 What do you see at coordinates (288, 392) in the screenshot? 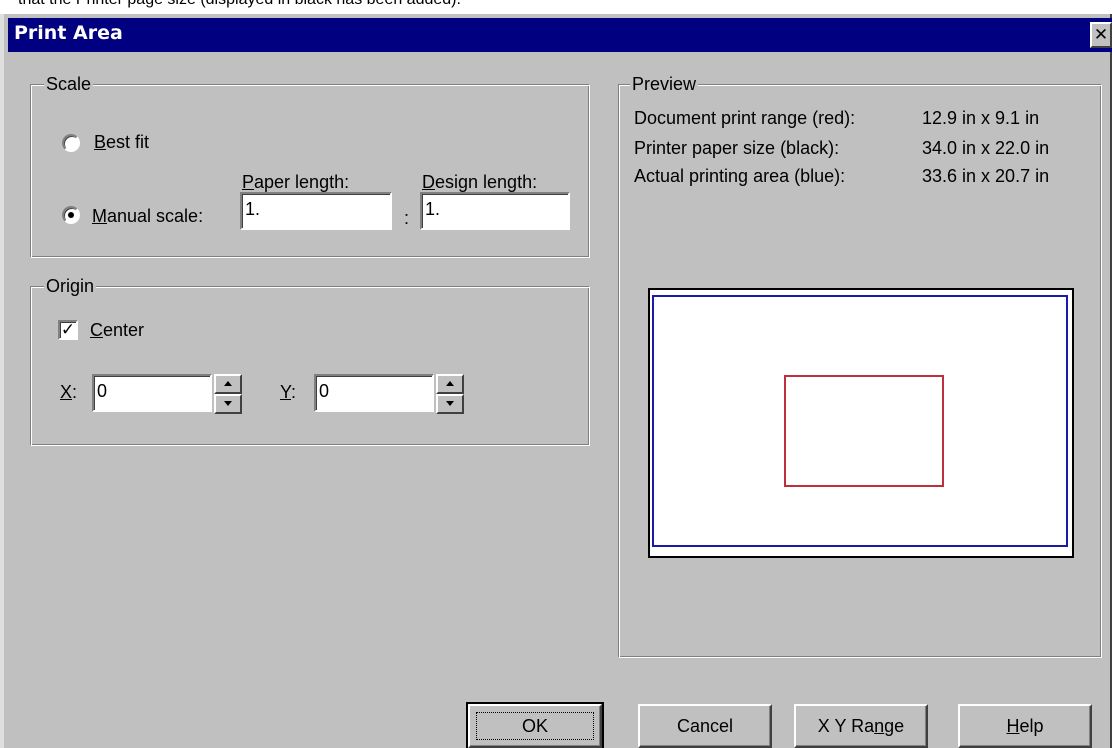
I see `y-label: Y:` at bounding box center [288, 392].